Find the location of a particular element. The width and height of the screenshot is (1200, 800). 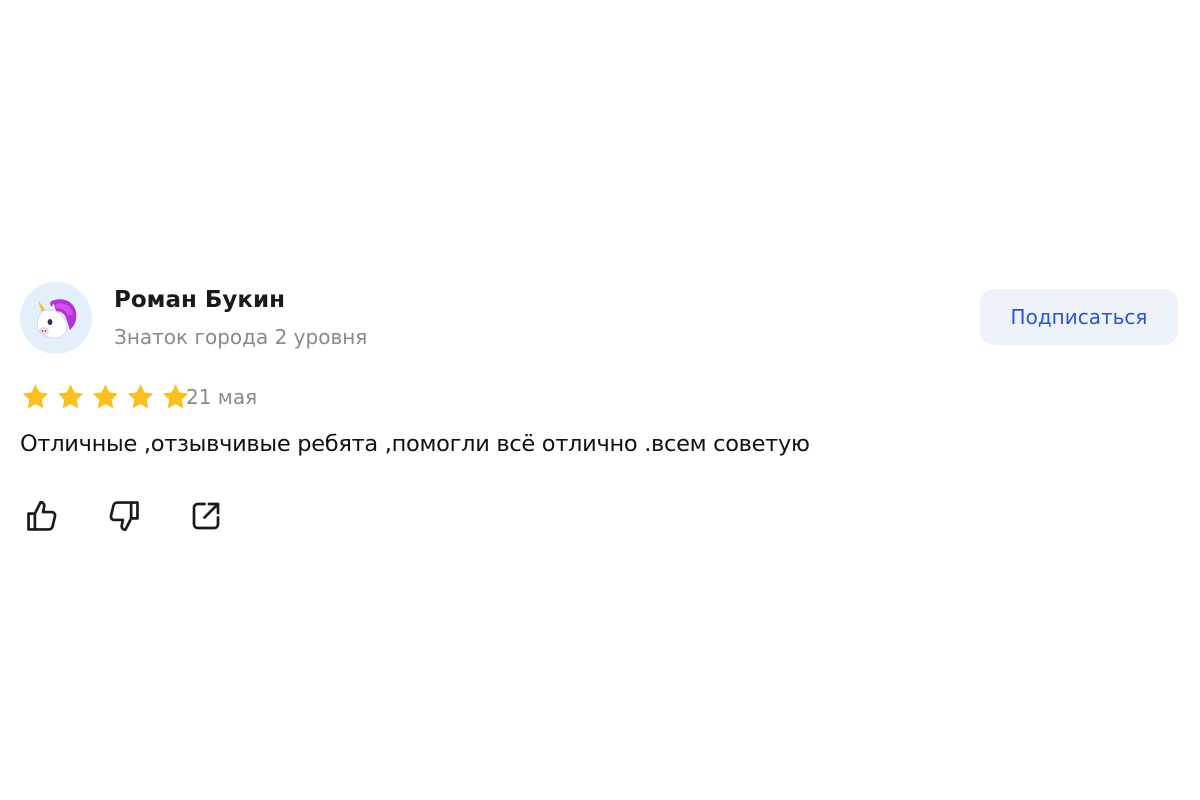

review-date: 21 мая is located at coordinates (222, 397).